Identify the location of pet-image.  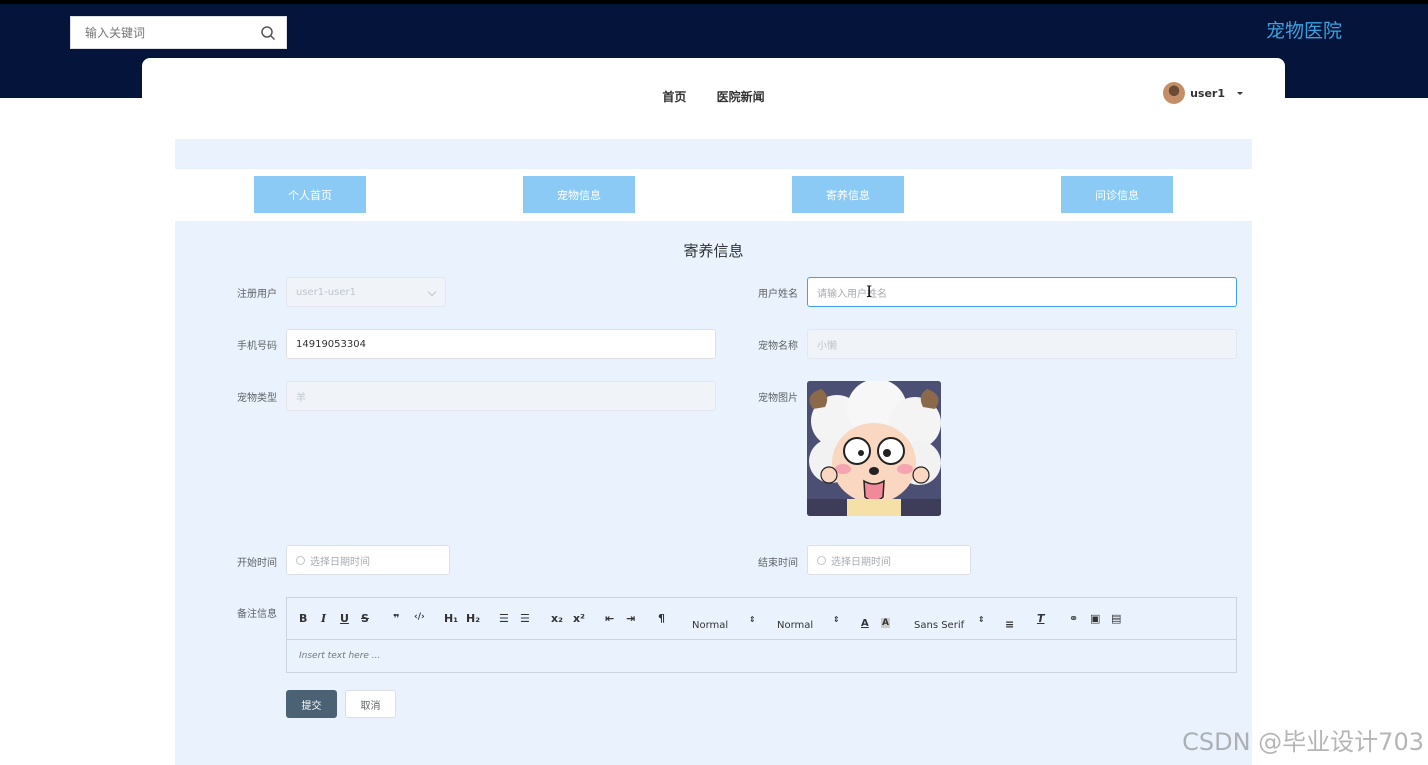
(874, 448).